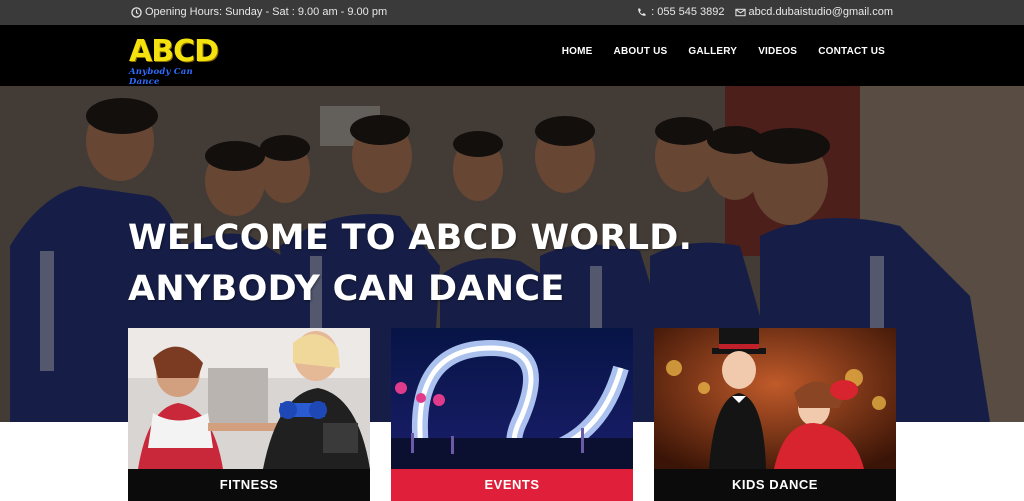  Describe the element at coordinates (777, 51) in the screenshot. I see `nav-videos: VIDEOS` at that location.